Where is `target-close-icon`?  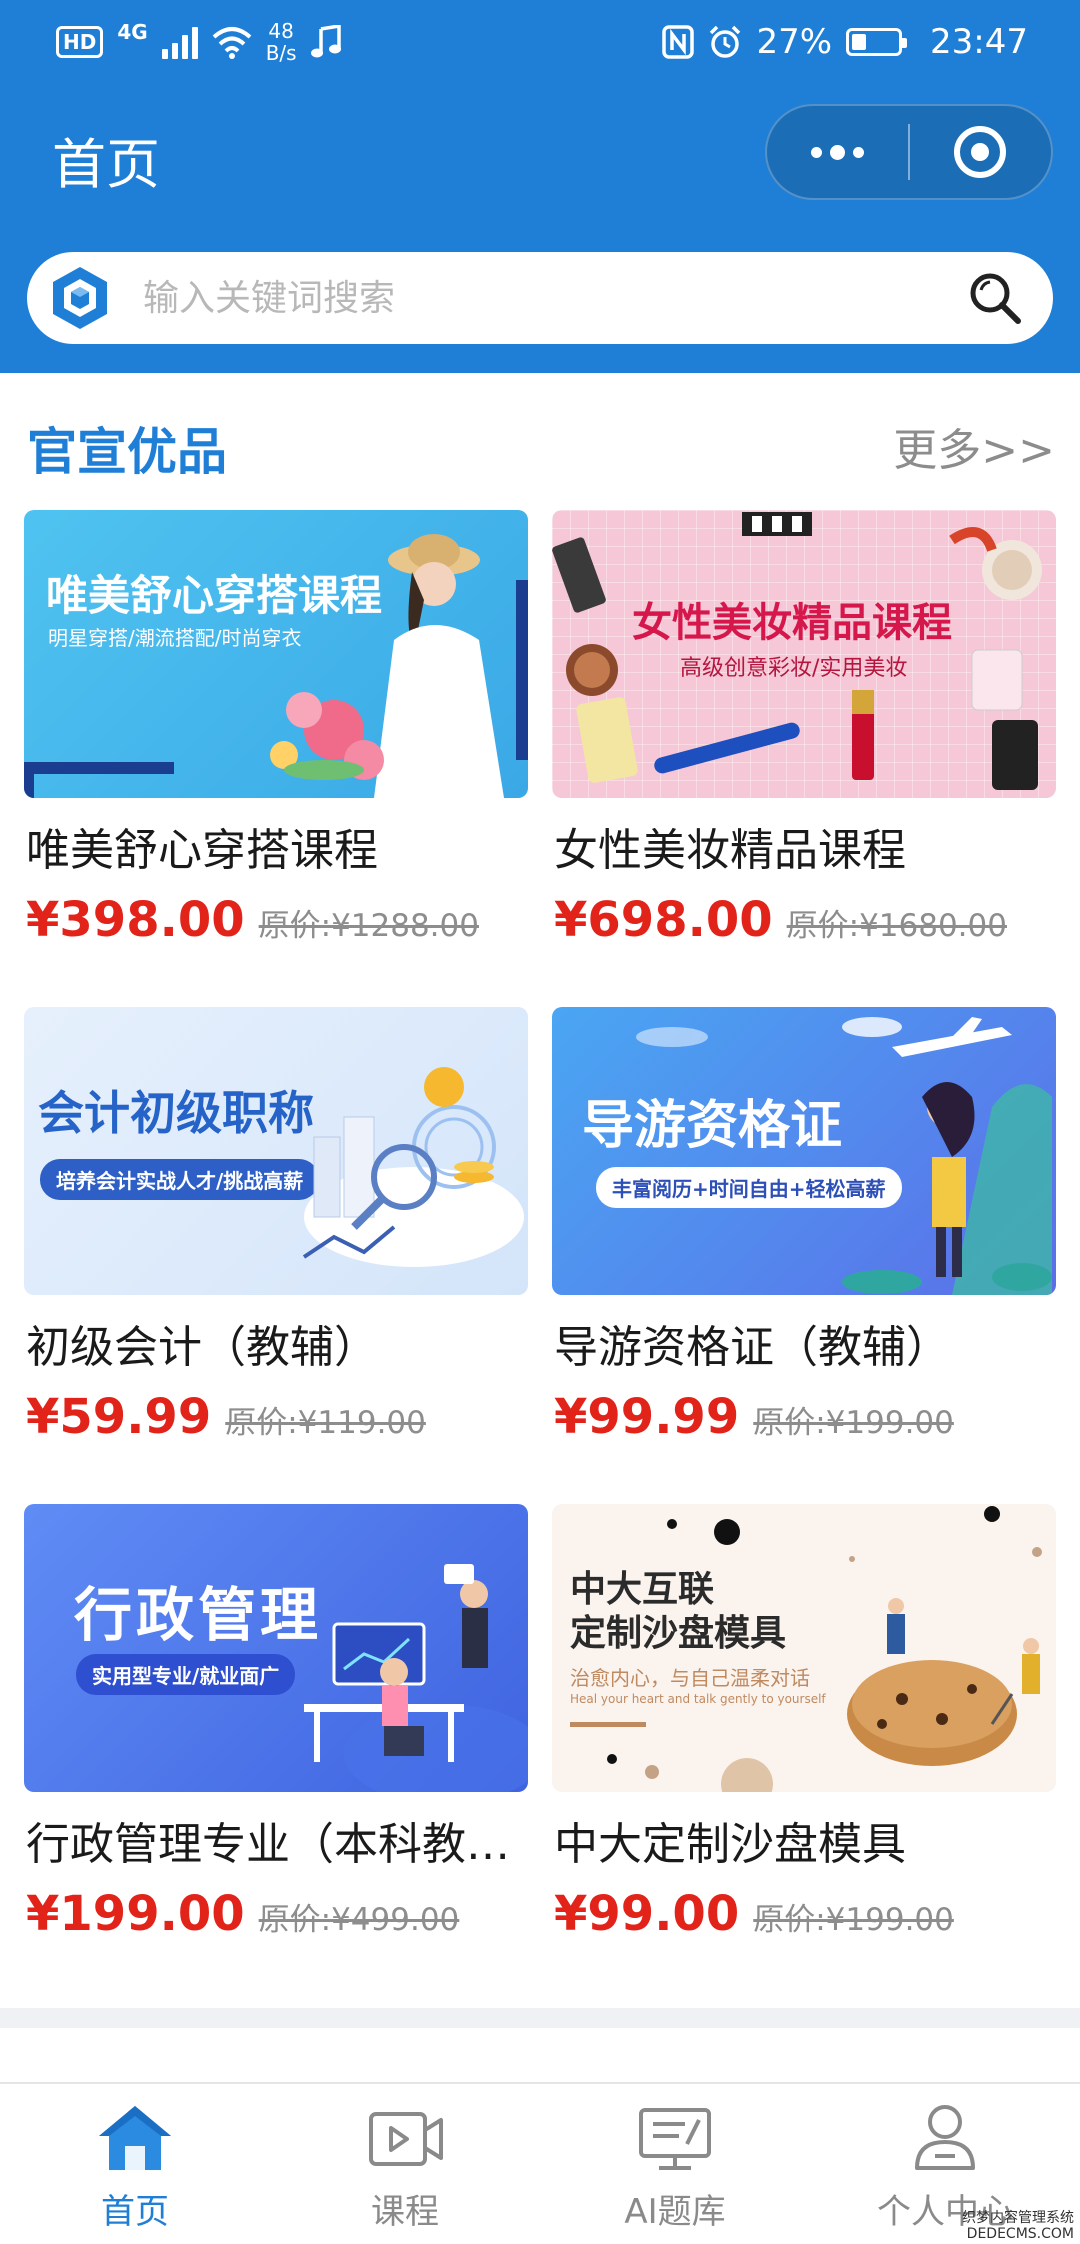 target-close-icon is located at coordinates (980, 152).